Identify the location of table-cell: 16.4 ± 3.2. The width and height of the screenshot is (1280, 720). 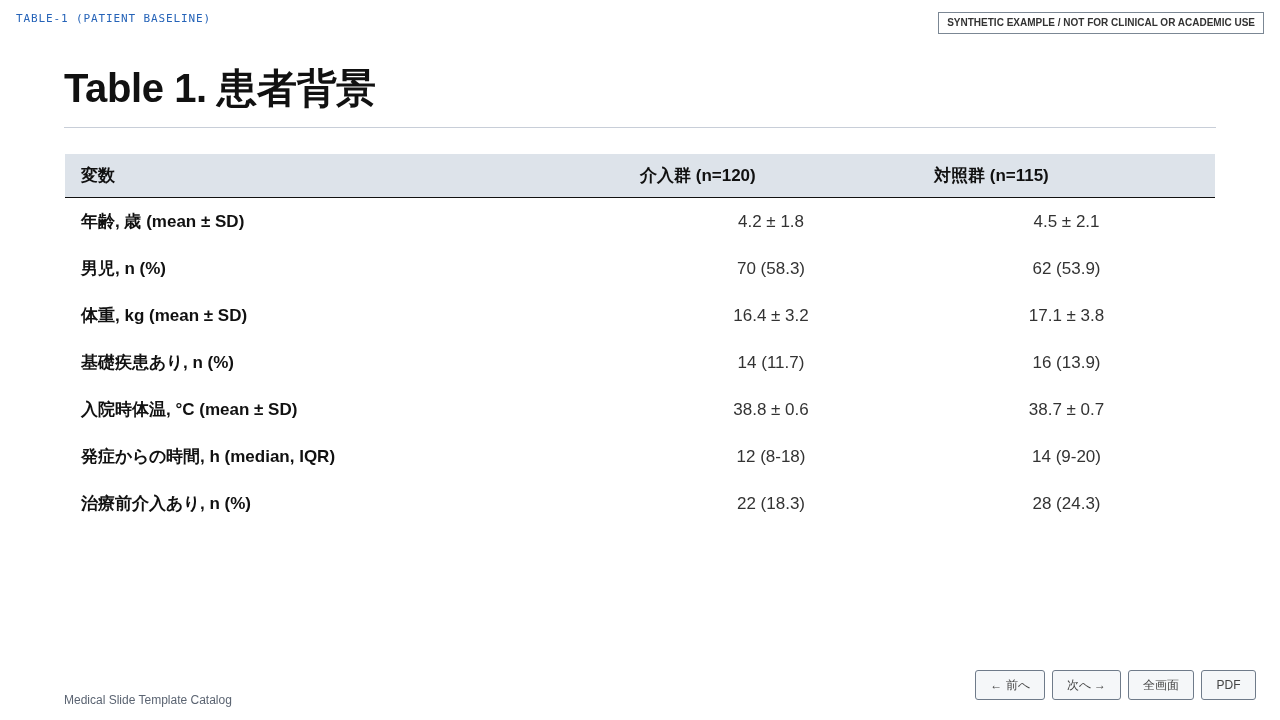
(771, 315).